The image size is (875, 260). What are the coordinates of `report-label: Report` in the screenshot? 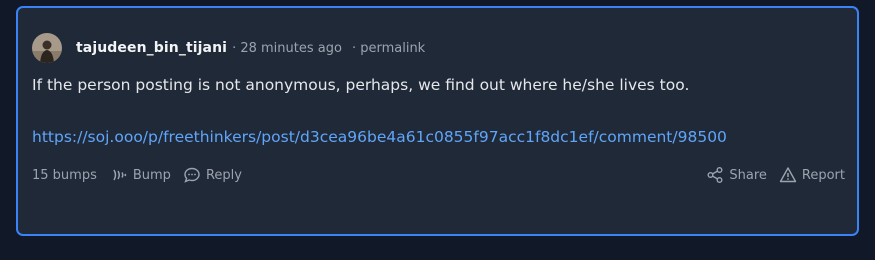 It's located at (823, 175).